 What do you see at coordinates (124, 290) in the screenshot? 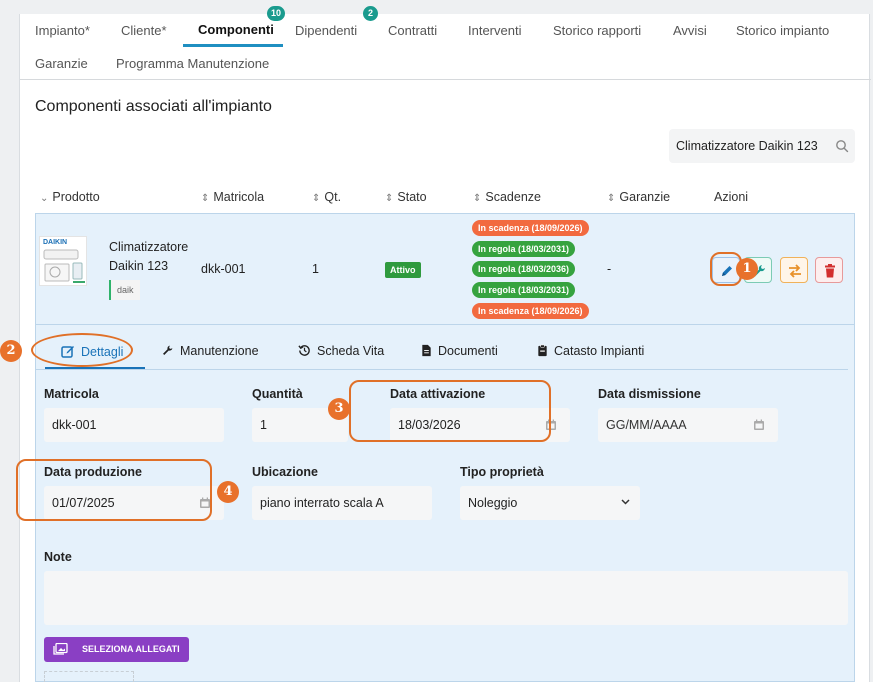
I see `product-tag: daik` at bounding box center [124, 290].